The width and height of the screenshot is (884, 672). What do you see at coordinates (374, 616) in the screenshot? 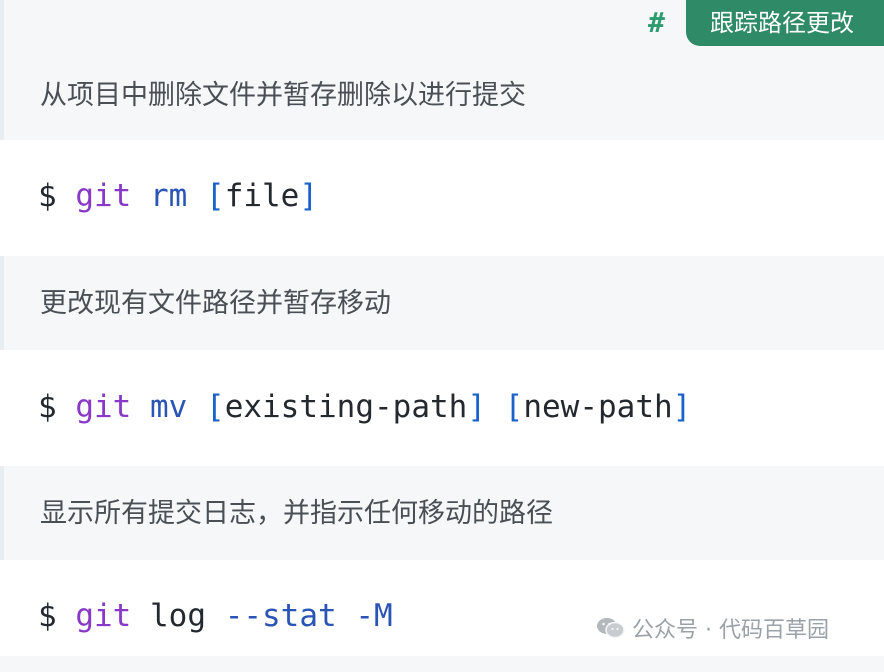
I see `command-flag: -M` at bounding box center [374, 616].